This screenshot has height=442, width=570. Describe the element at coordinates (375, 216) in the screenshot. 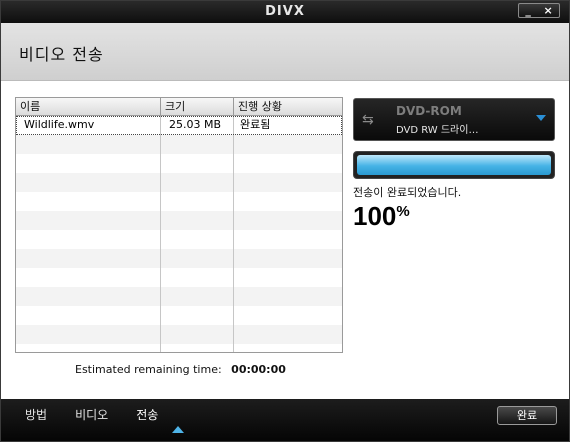

I see `percent-value: 100` at that location.